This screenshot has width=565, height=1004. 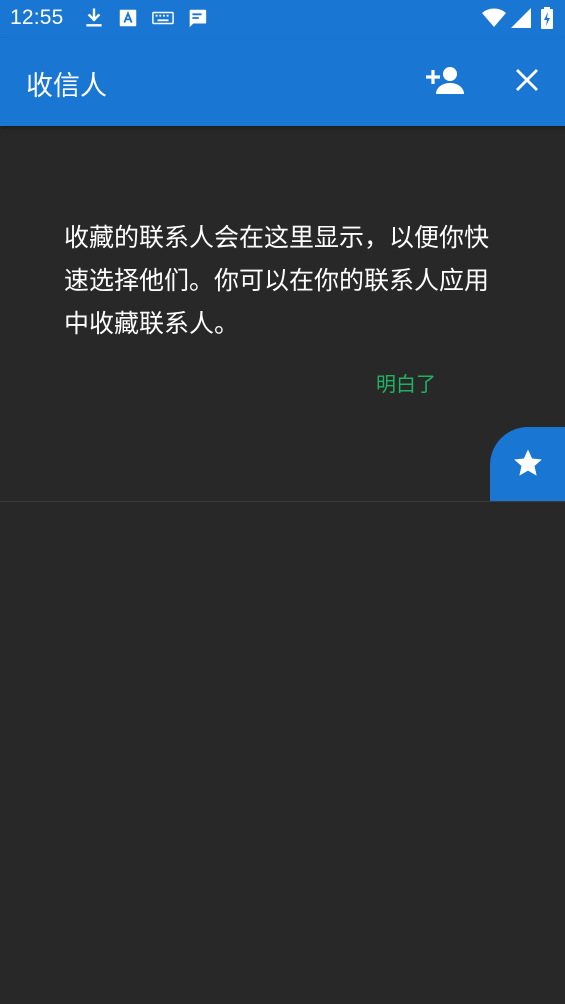 I want to click on signal-icon, so click(x=521, y=18).